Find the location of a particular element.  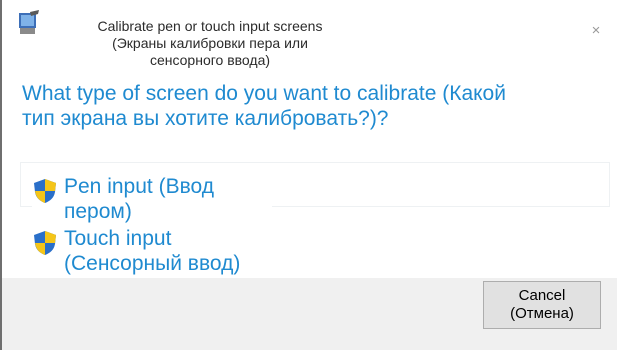

cancel-button: Cancel (Отмена) is located at coordinates (542, 305).